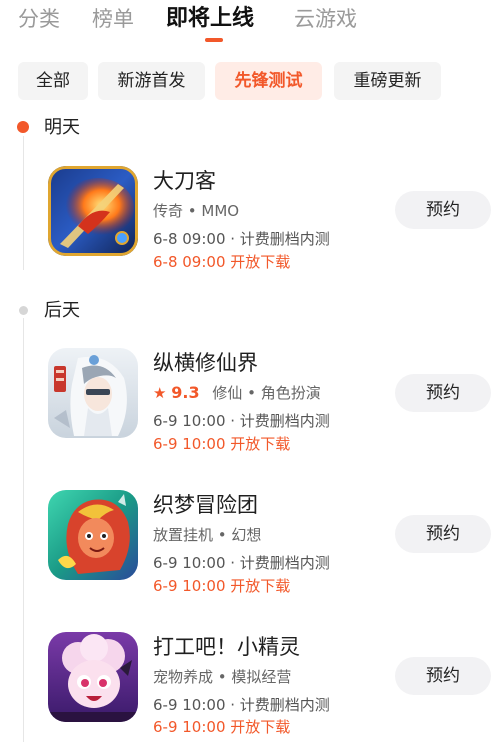 The width and height of the screenshot is (504, 742). What do you see at coordinates (184, 181) in the screenshot?
I see `game-title: 大刀客` at bounding box center [184, 181].